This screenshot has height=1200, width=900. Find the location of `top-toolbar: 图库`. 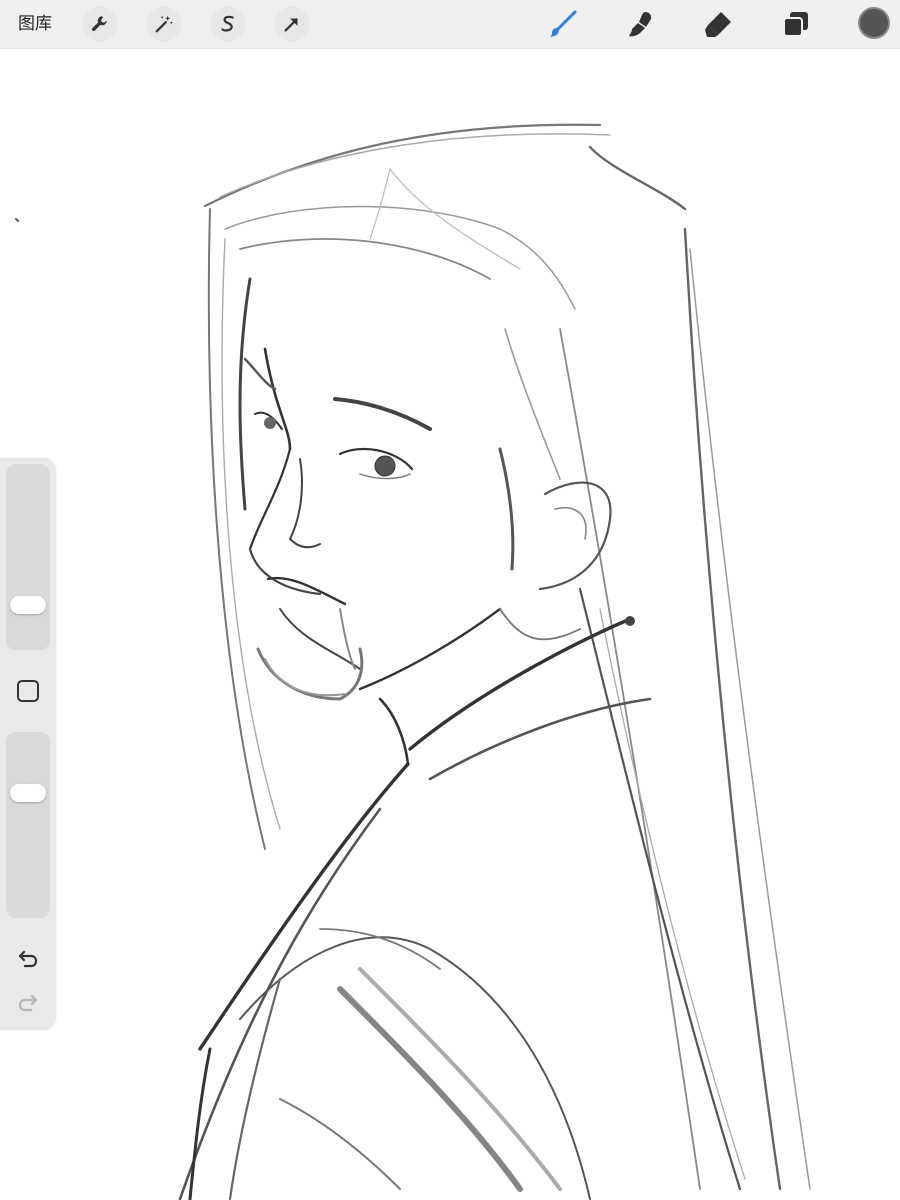

top-toolbar: 图库 is located at coordinates (450, 24).